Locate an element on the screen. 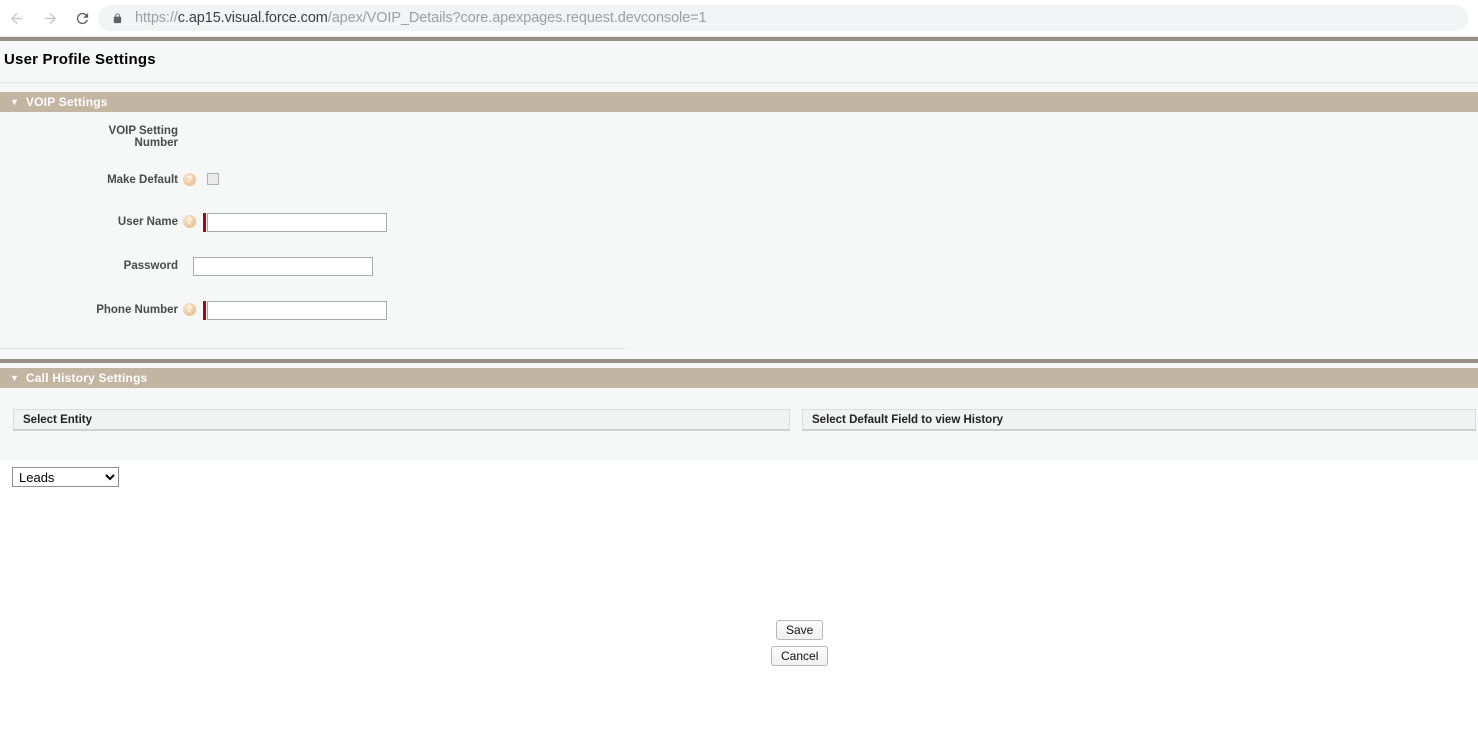 The height and width of the screenshot is (743, 1478). form-row-password: Password is located at coordinates (320, 266).